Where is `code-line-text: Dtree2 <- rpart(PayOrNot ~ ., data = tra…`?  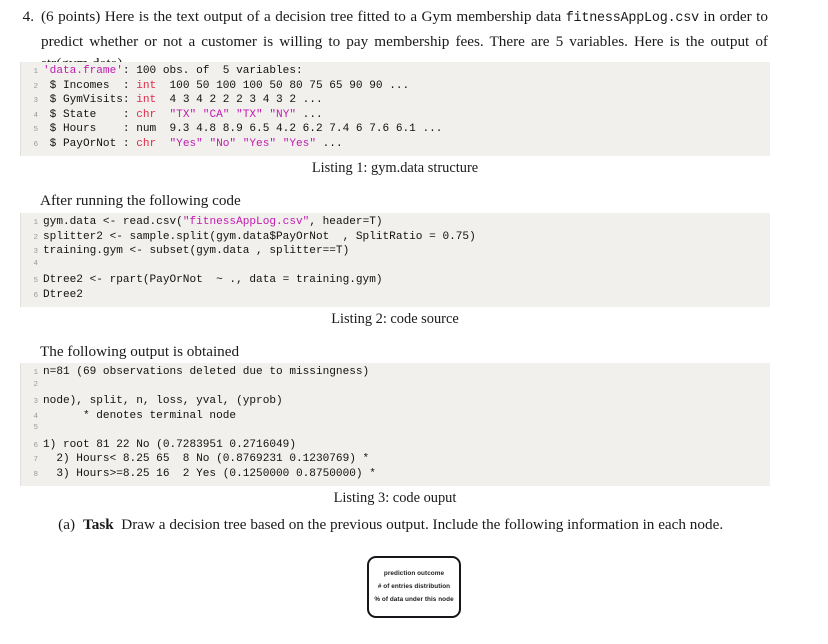
code-line-text: Dtree2 <- rpart(PayOrNot ~ ., data = tra… is located at coordinates (213, 280).